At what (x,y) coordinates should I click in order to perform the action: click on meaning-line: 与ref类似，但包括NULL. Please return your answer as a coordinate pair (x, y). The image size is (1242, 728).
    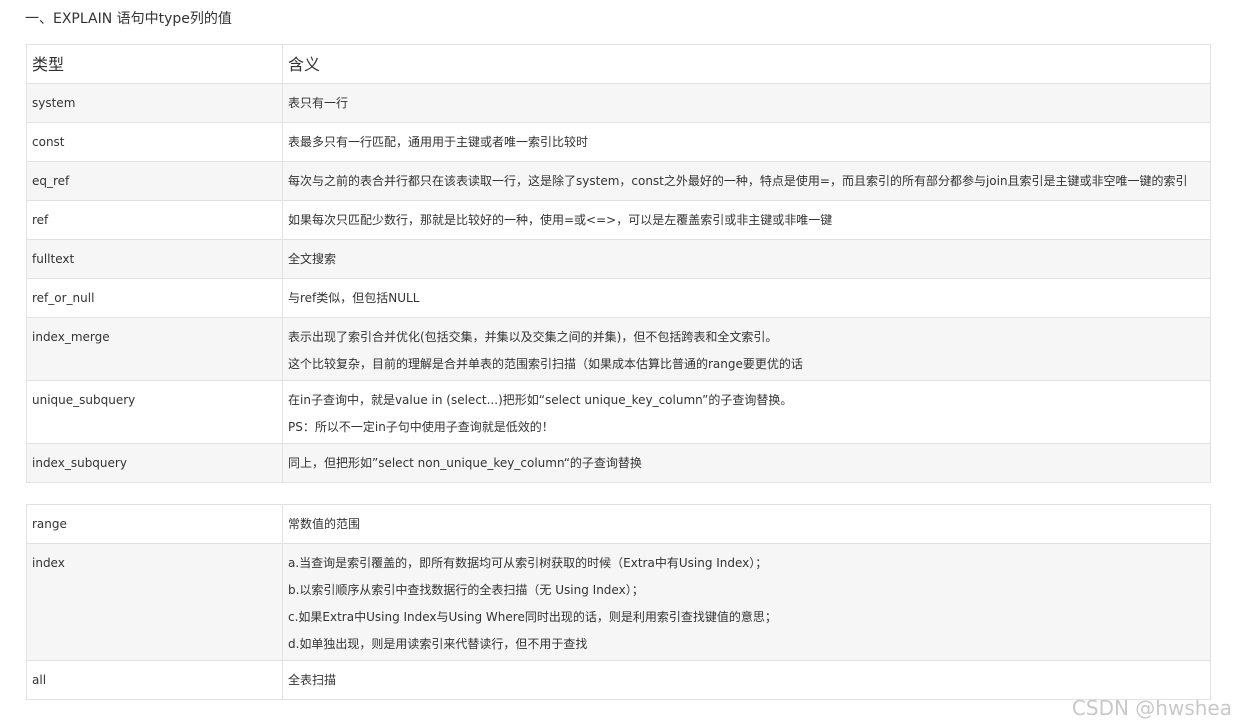
    Looking at the image, I should click on (354, 297).